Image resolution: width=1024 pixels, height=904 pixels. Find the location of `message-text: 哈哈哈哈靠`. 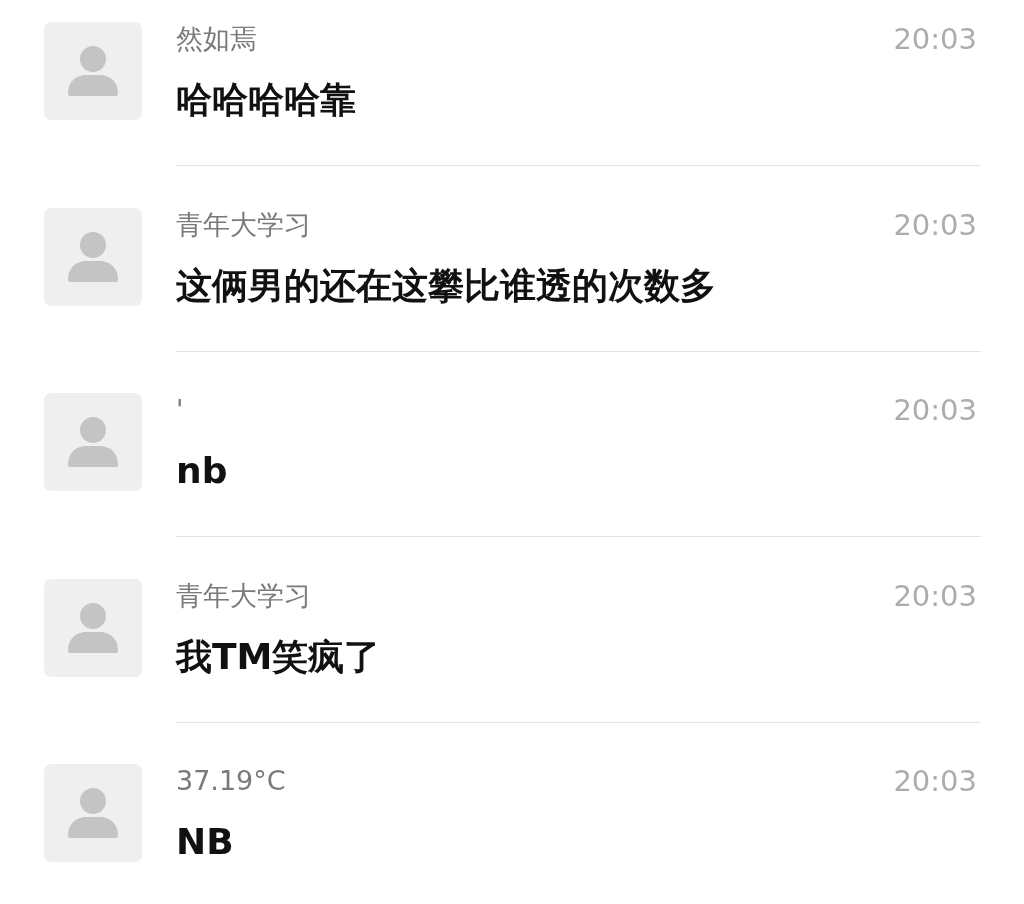

message-text: 哈哈哈哈靠 is located at coordinates (266, 100).